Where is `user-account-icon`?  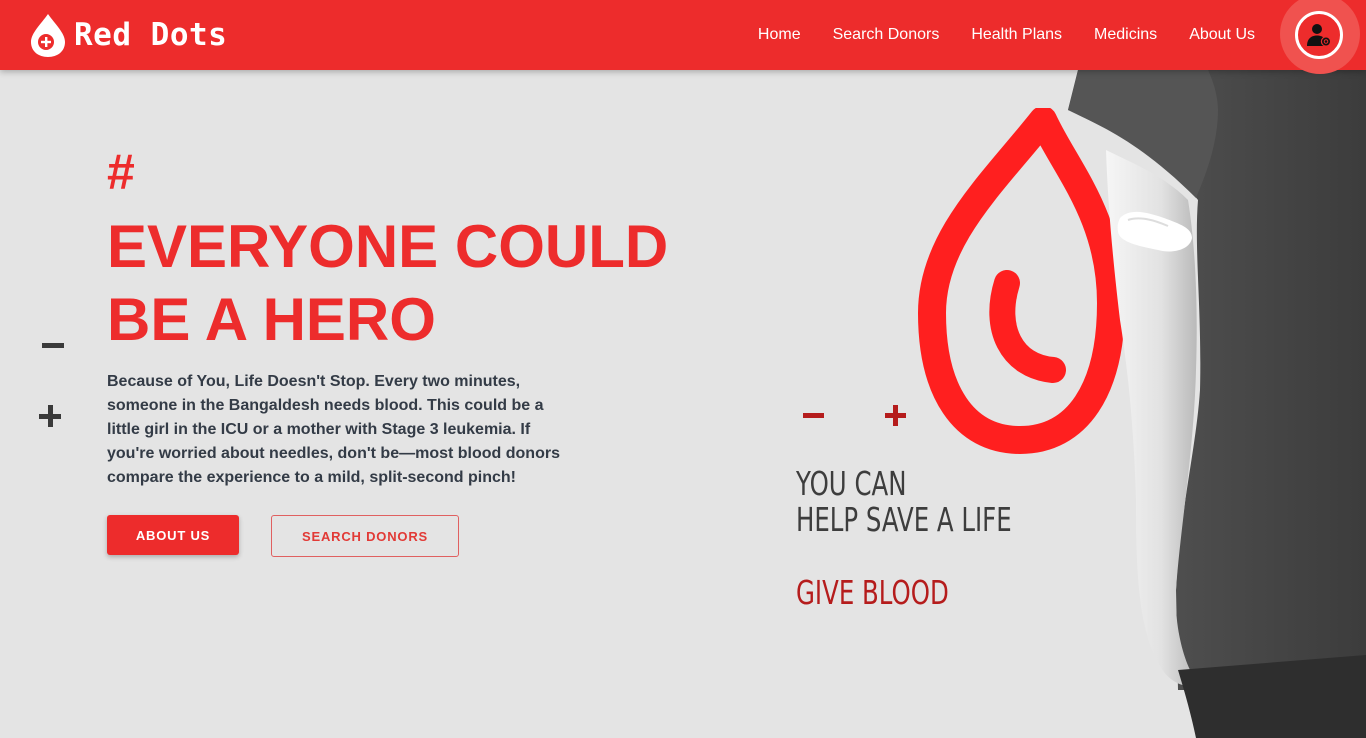
user-account-icon is located at coordinates (1319, 35).